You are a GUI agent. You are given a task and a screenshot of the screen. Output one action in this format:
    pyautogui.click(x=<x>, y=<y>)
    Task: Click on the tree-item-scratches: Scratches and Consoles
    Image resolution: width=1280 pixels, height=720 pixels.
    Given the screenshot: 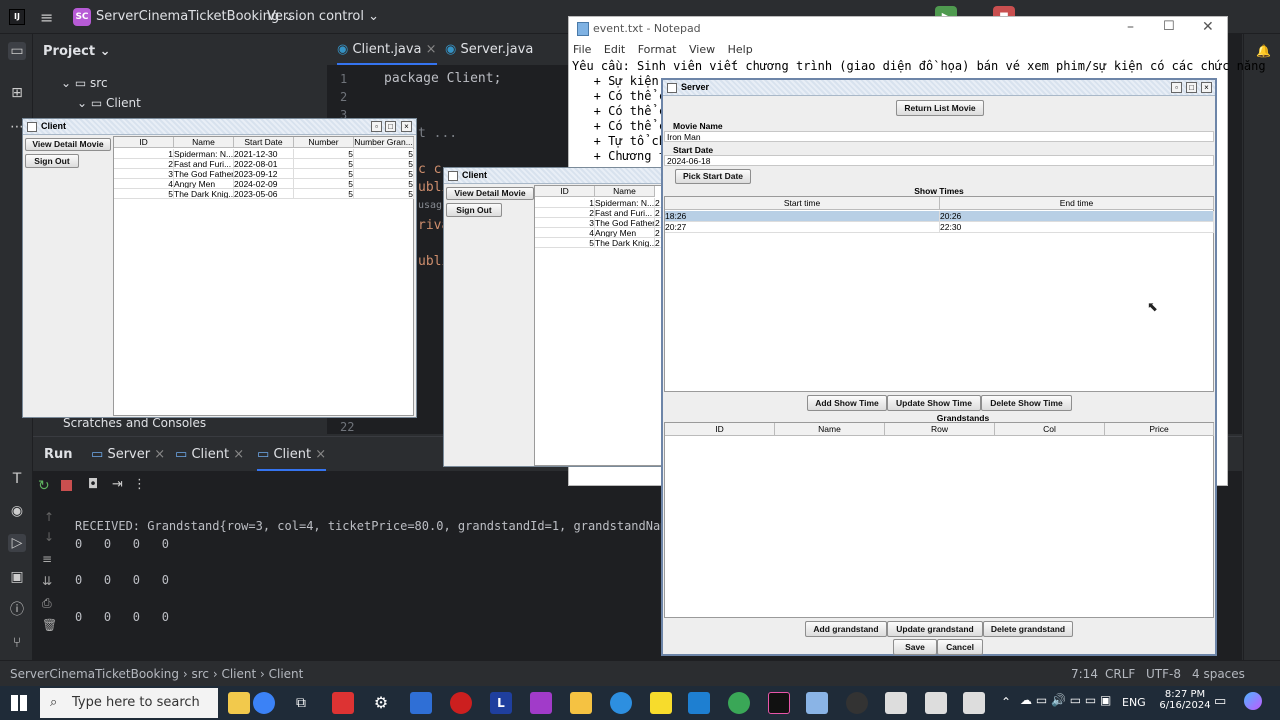 What is the action you would take?
    pyautogui.click(x=134, y=423)
    